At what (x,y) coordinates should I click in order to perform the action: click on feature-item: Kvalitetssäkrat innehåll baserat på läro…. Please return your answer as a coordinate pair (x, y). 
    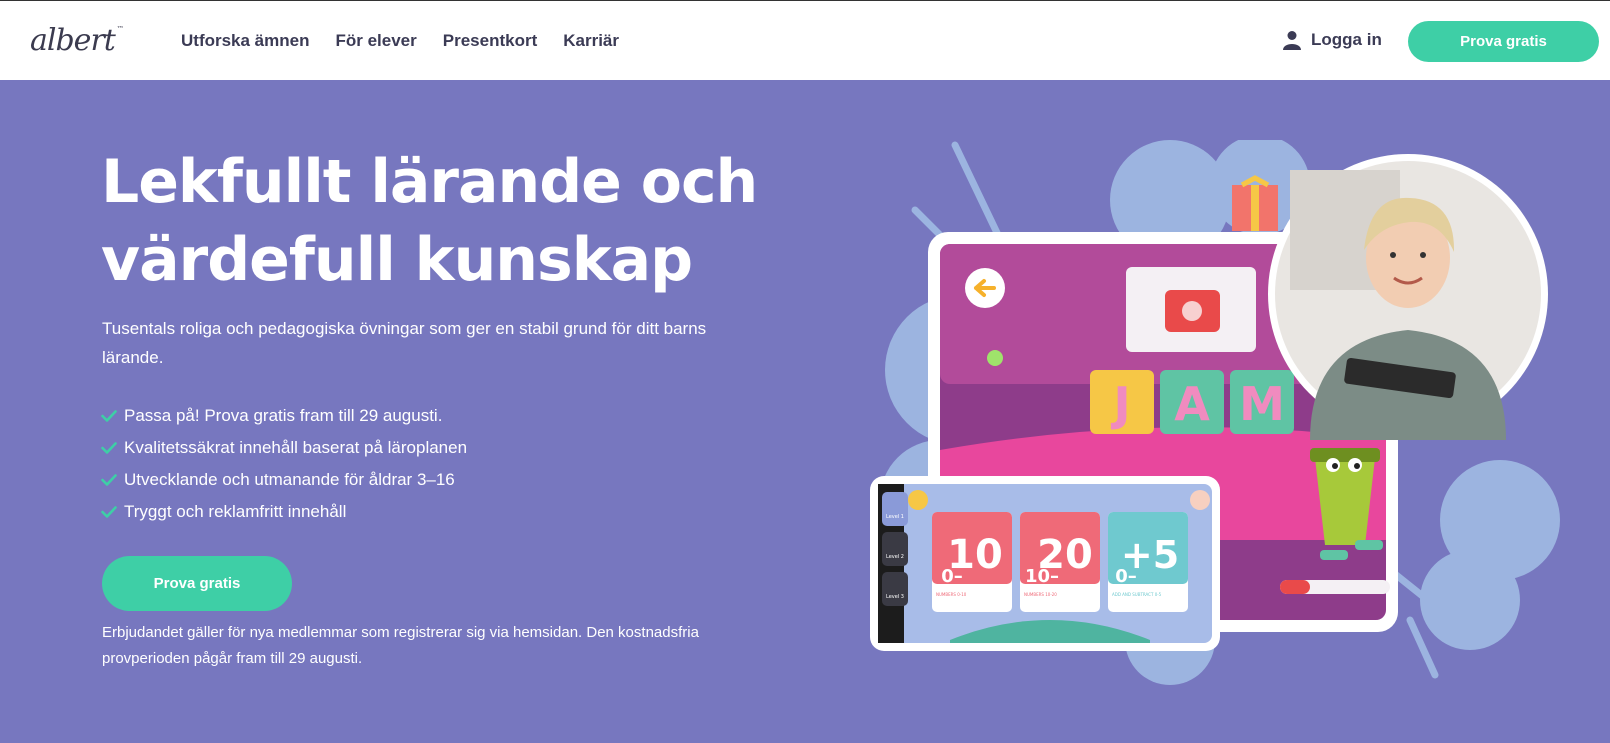
    Looking at the image, I should click on (284, 448).